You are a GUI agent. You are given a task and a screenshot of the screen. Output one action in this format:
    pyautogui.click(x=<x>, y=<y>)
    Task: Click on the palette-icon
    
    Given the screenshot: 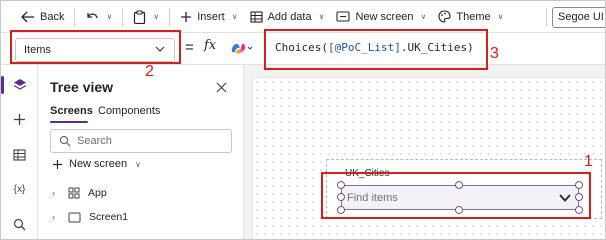 What is the action you would take?
    pyautogui.click(x=444, y=16)
    